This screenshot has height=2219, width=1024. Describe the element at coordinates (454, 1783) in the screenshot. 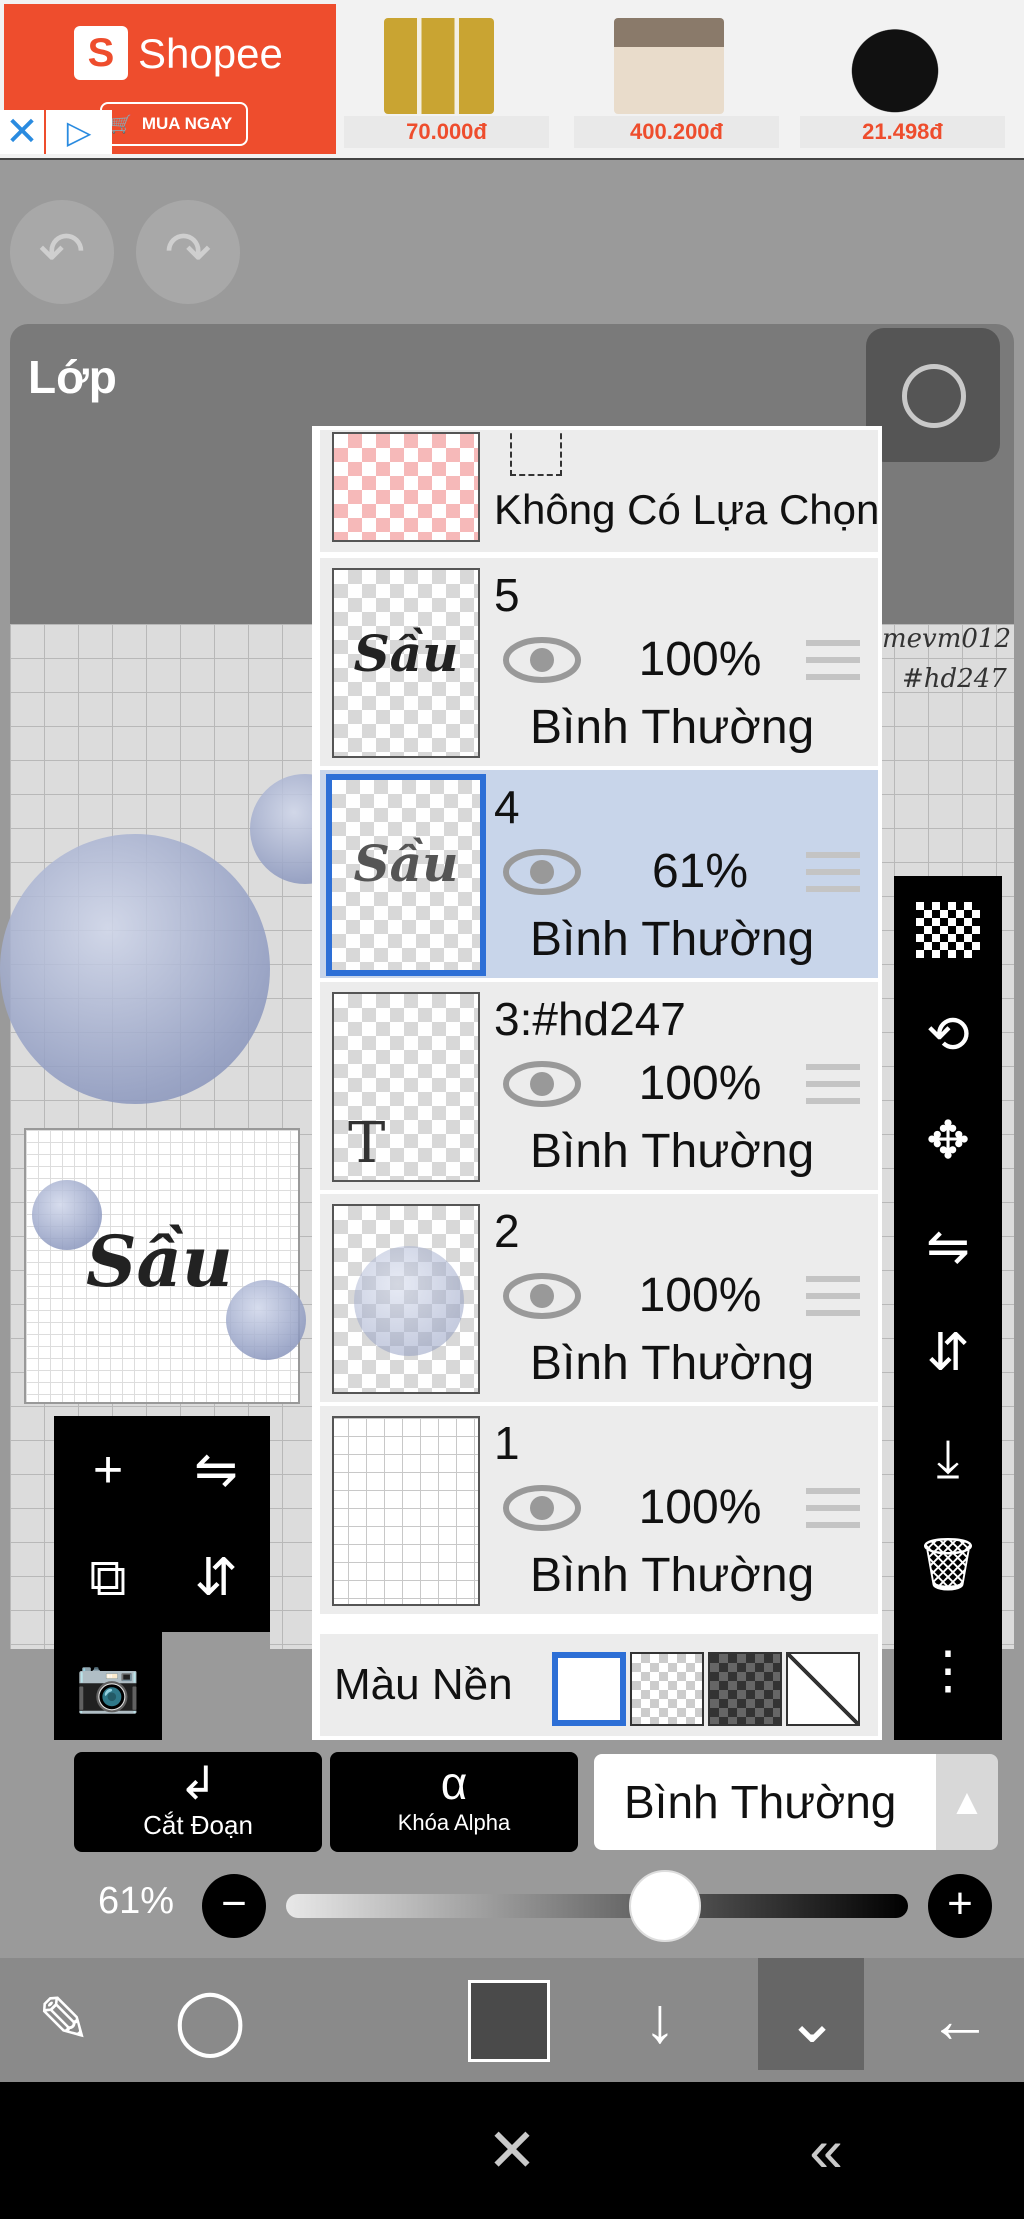

I see `lock-icon: α` at that location.